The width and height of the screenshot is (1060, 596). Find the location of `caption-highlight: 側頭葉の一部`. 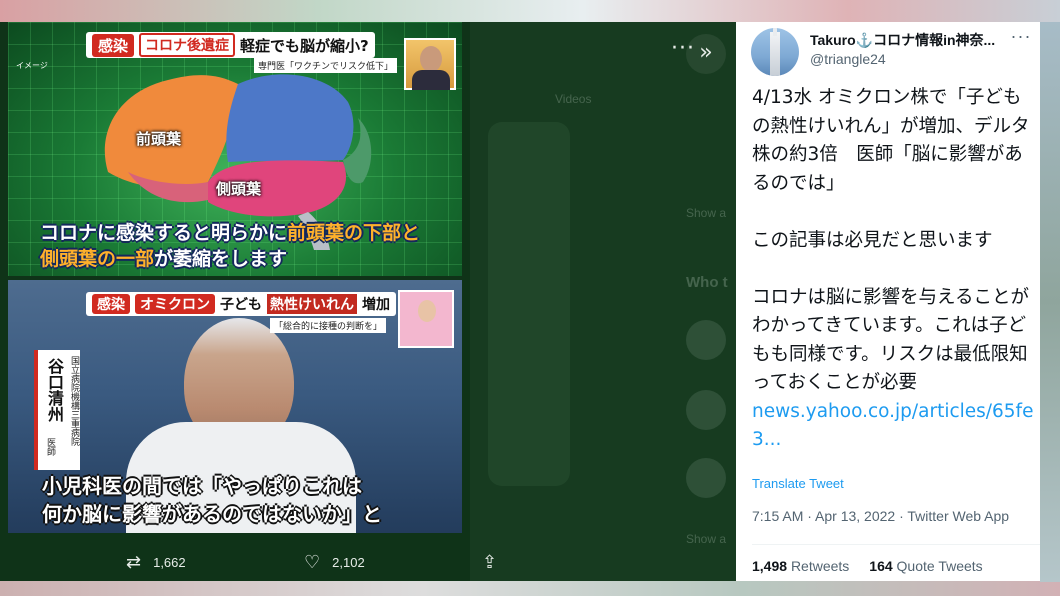

caption-highlight: 側頭葉の一部 is located at coordinates (97, 259).